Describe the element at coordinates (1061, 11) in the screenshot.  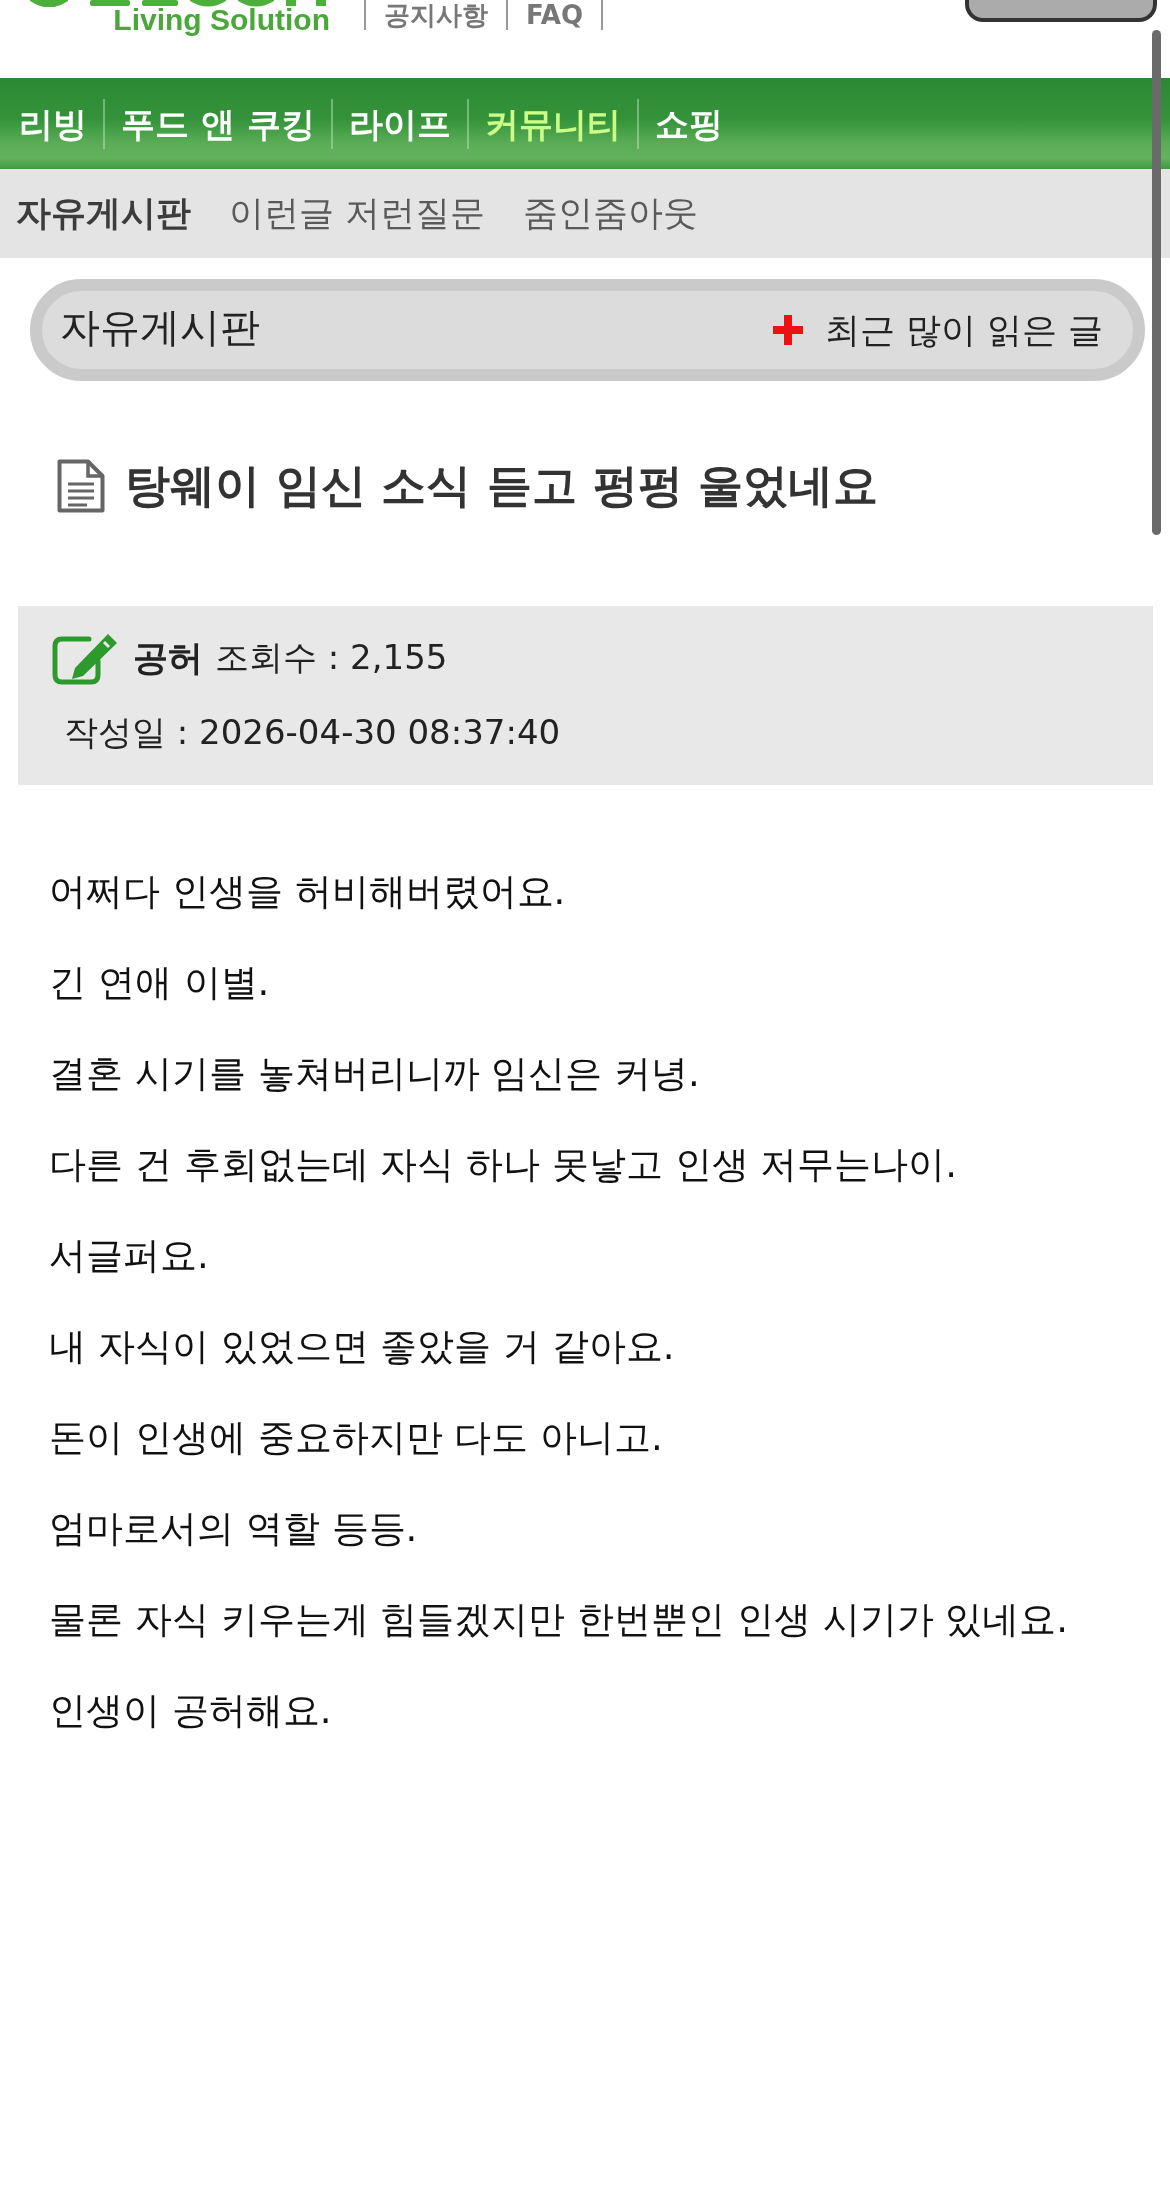
I see `header-button` at that location.